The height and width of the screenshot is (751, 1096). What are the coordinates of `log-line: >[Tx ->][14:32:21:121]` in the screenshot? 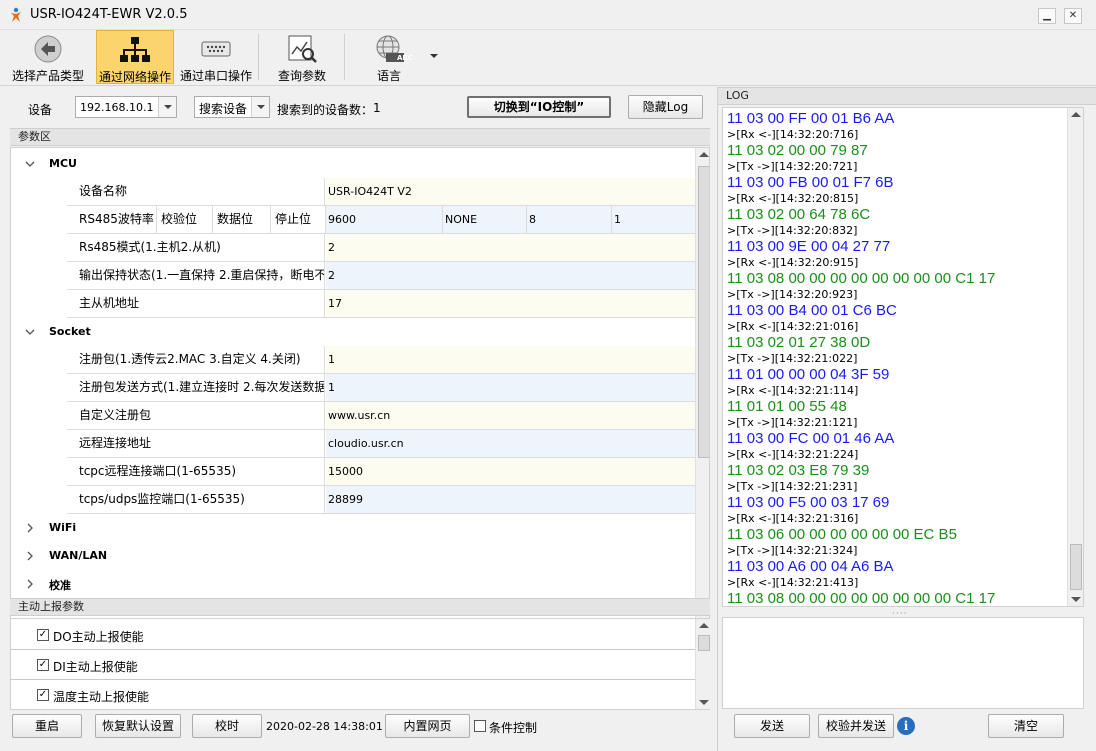 It's located at (792, 422).